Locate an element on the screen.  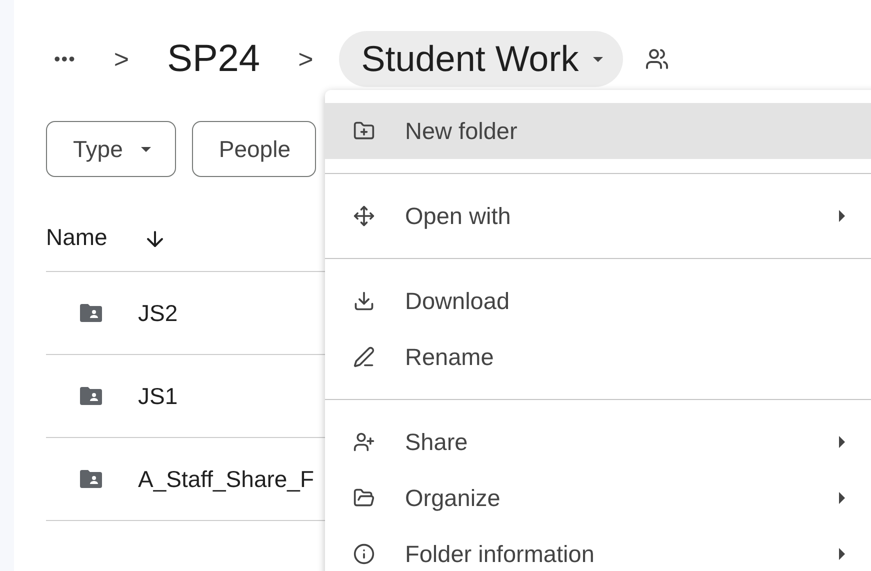
more-crumbs-button: ••• is located at coordinates (65, 59).